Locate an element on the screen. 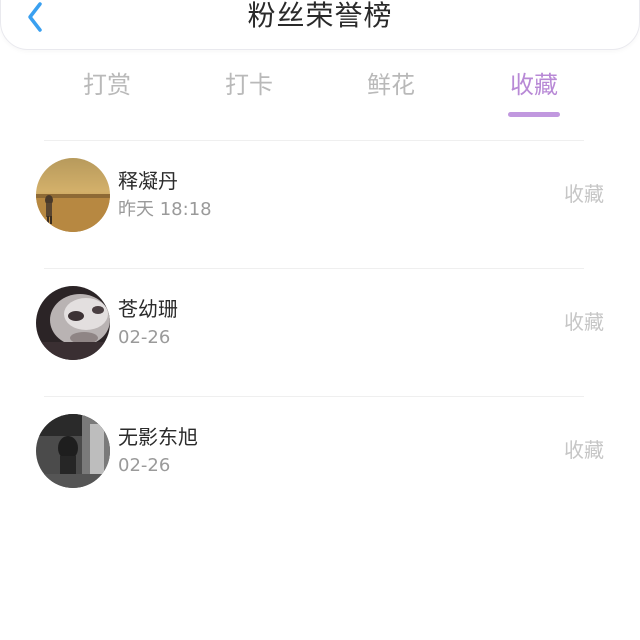 Image resolution: width=640 pixels, height=640 pixels. desert-figure-avatar is located at coordinates (73, 195).